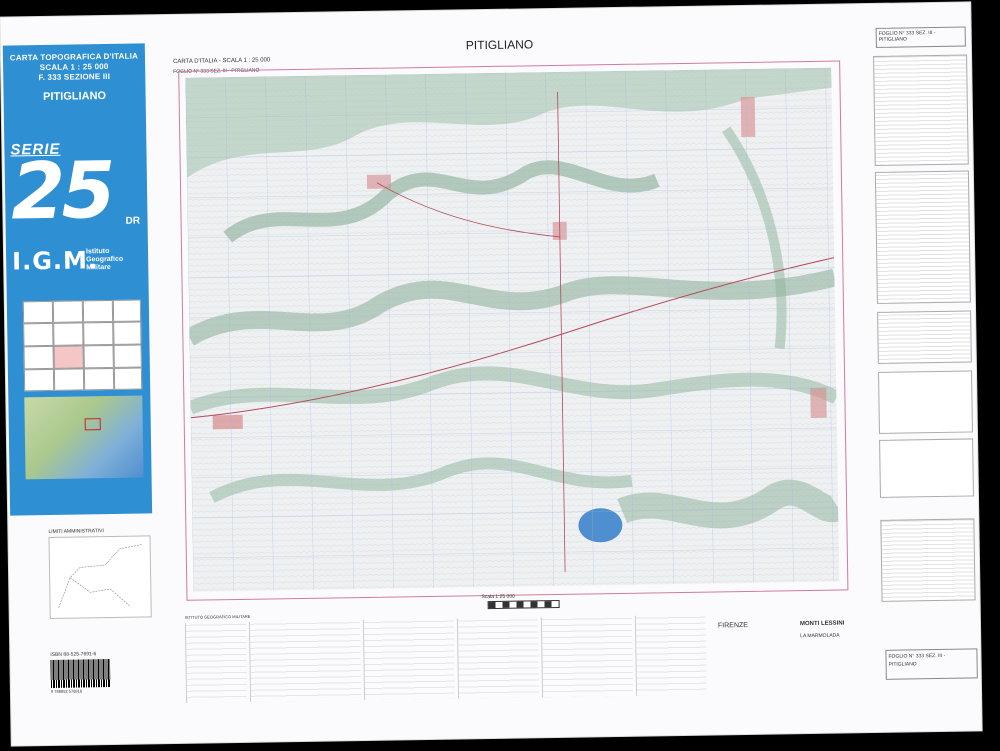 This screenshot has height=751, width=1000. What do you see at coordinates (920, 37) in the screenshot?
I see `right-header: FOGLIO N° 333 SEZ. III - PITIGLIANO` at bounding box center [920, 37].